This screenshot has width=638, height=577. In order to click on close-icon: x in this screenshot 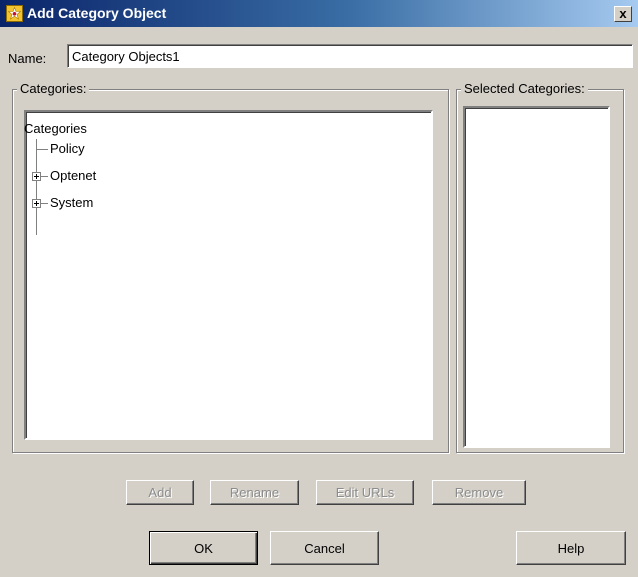, I will do `click(623, 13)`.